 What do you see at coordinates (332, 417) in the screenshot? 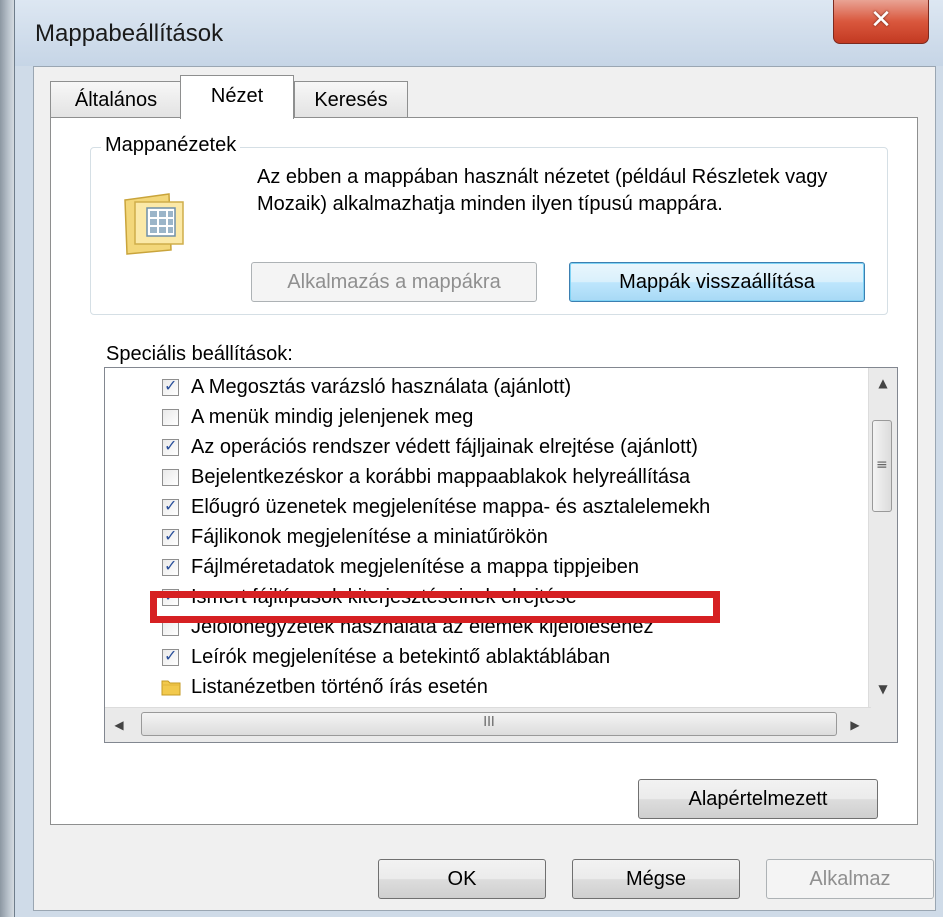
I see `list-item-label: A menük mindig jelenjenek meg` at bounding box center [332, 417].